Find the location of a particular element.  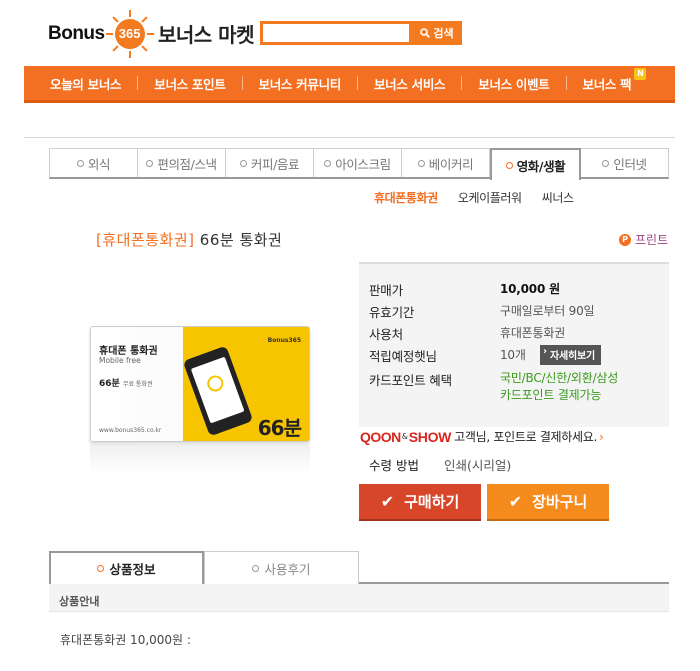

buy-button-label: 구매하기 is located at coordinates (432, 502).